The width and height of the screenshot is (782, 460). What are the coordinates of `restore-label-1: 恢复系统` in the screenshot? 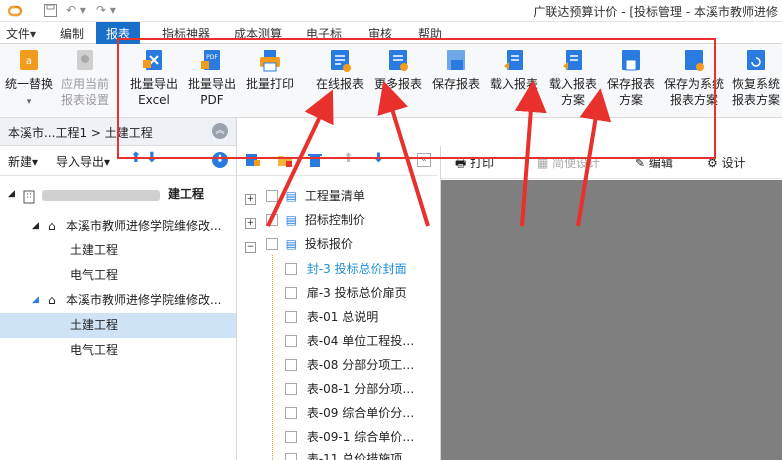 It's located at (755, 84).